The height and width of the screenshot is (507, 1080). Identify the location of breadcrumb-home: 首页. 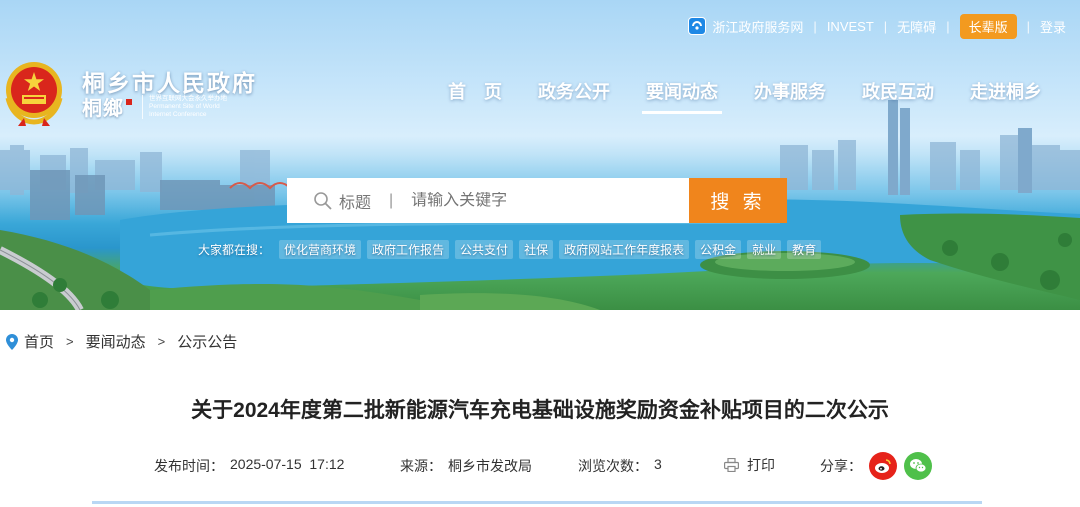
(39, 341).